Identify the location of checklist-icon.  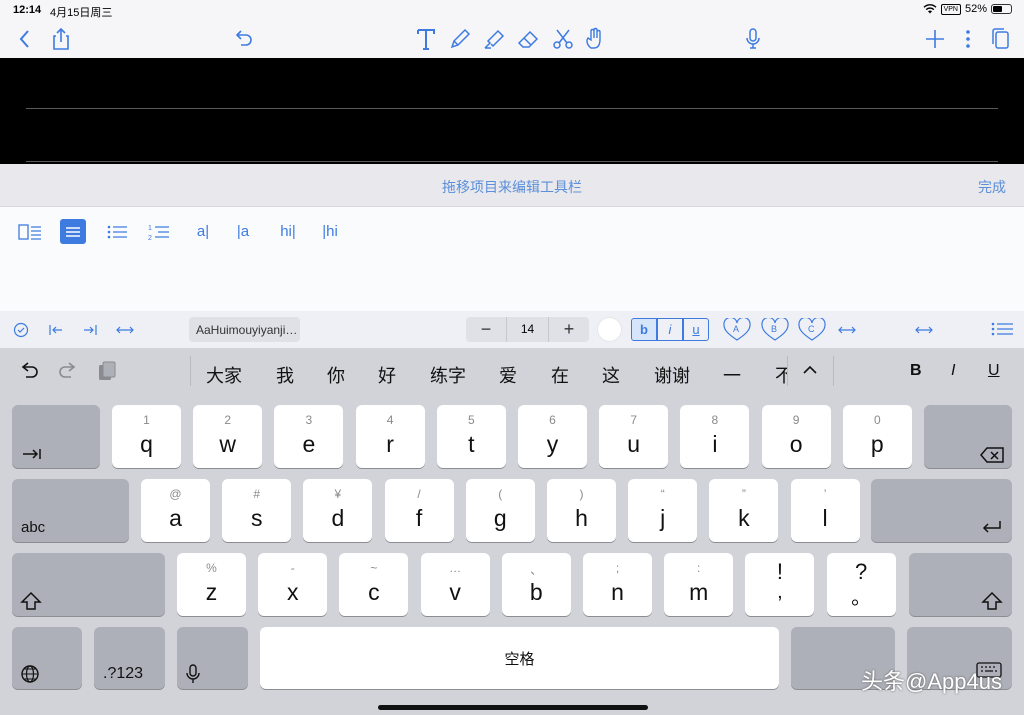
(21, 330).